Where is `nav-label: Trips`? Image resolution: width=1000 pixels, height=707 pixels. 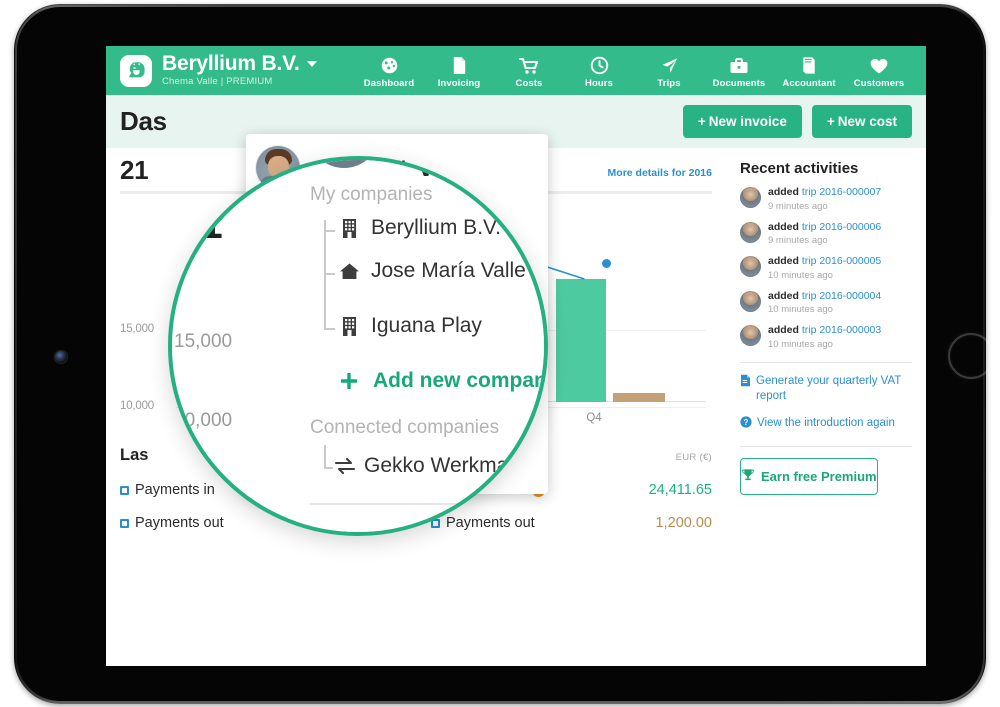
nav-label: Trips is located at coordinates (669, 83).